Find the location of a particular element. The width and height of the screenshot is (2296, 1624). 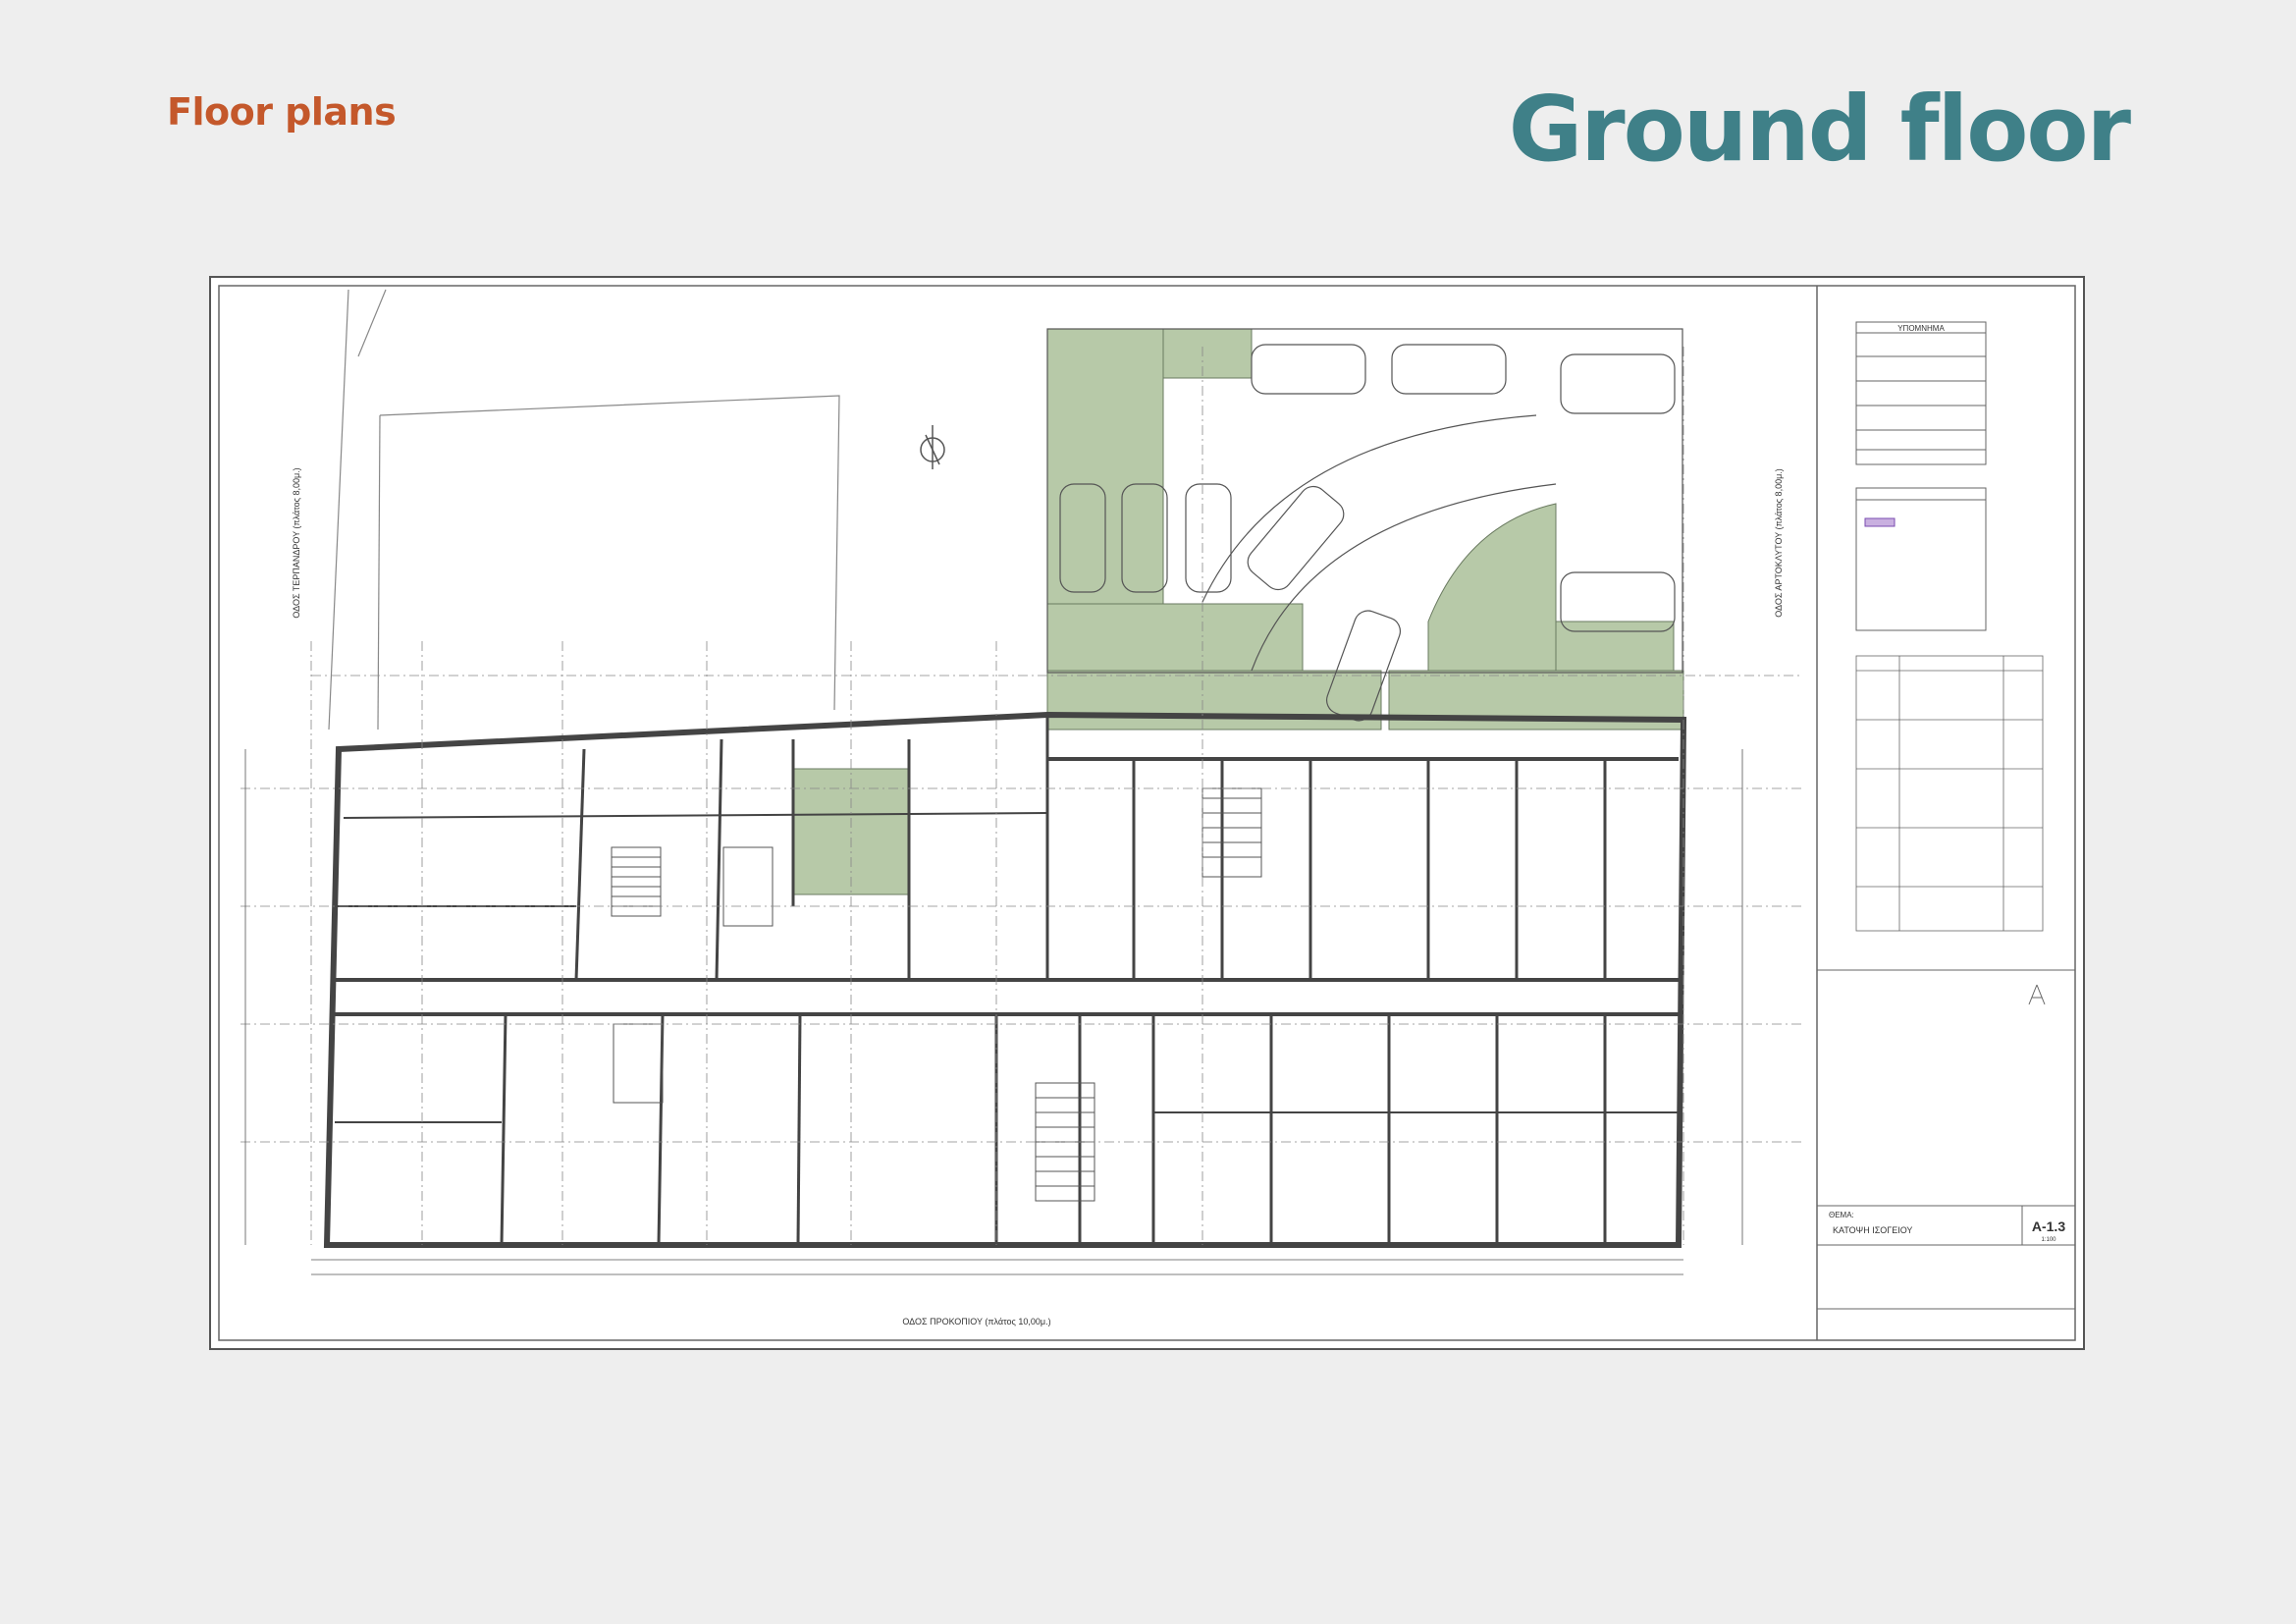

stairs is located at coordinates (936, 994).